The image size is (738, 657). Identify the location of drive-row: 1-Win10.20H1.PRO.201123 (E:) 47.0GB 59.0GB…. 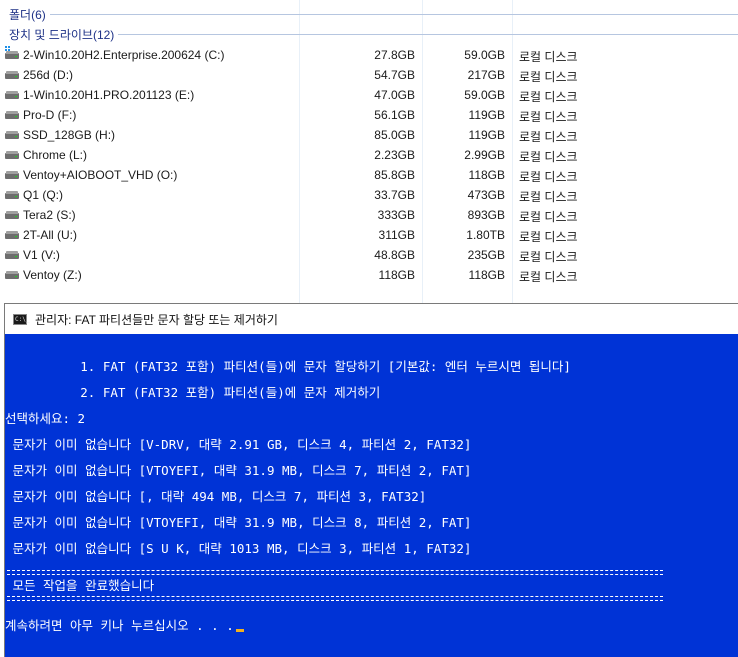
(369, 95).